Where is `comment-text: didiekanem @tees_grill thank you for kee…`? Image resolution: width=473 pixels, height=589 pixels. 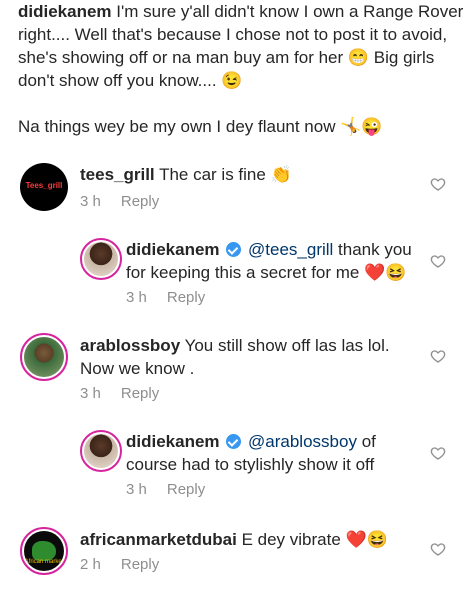
comment-text: didiekanem @tees_grill thank you for kee… is located at coordinates (271, 261).